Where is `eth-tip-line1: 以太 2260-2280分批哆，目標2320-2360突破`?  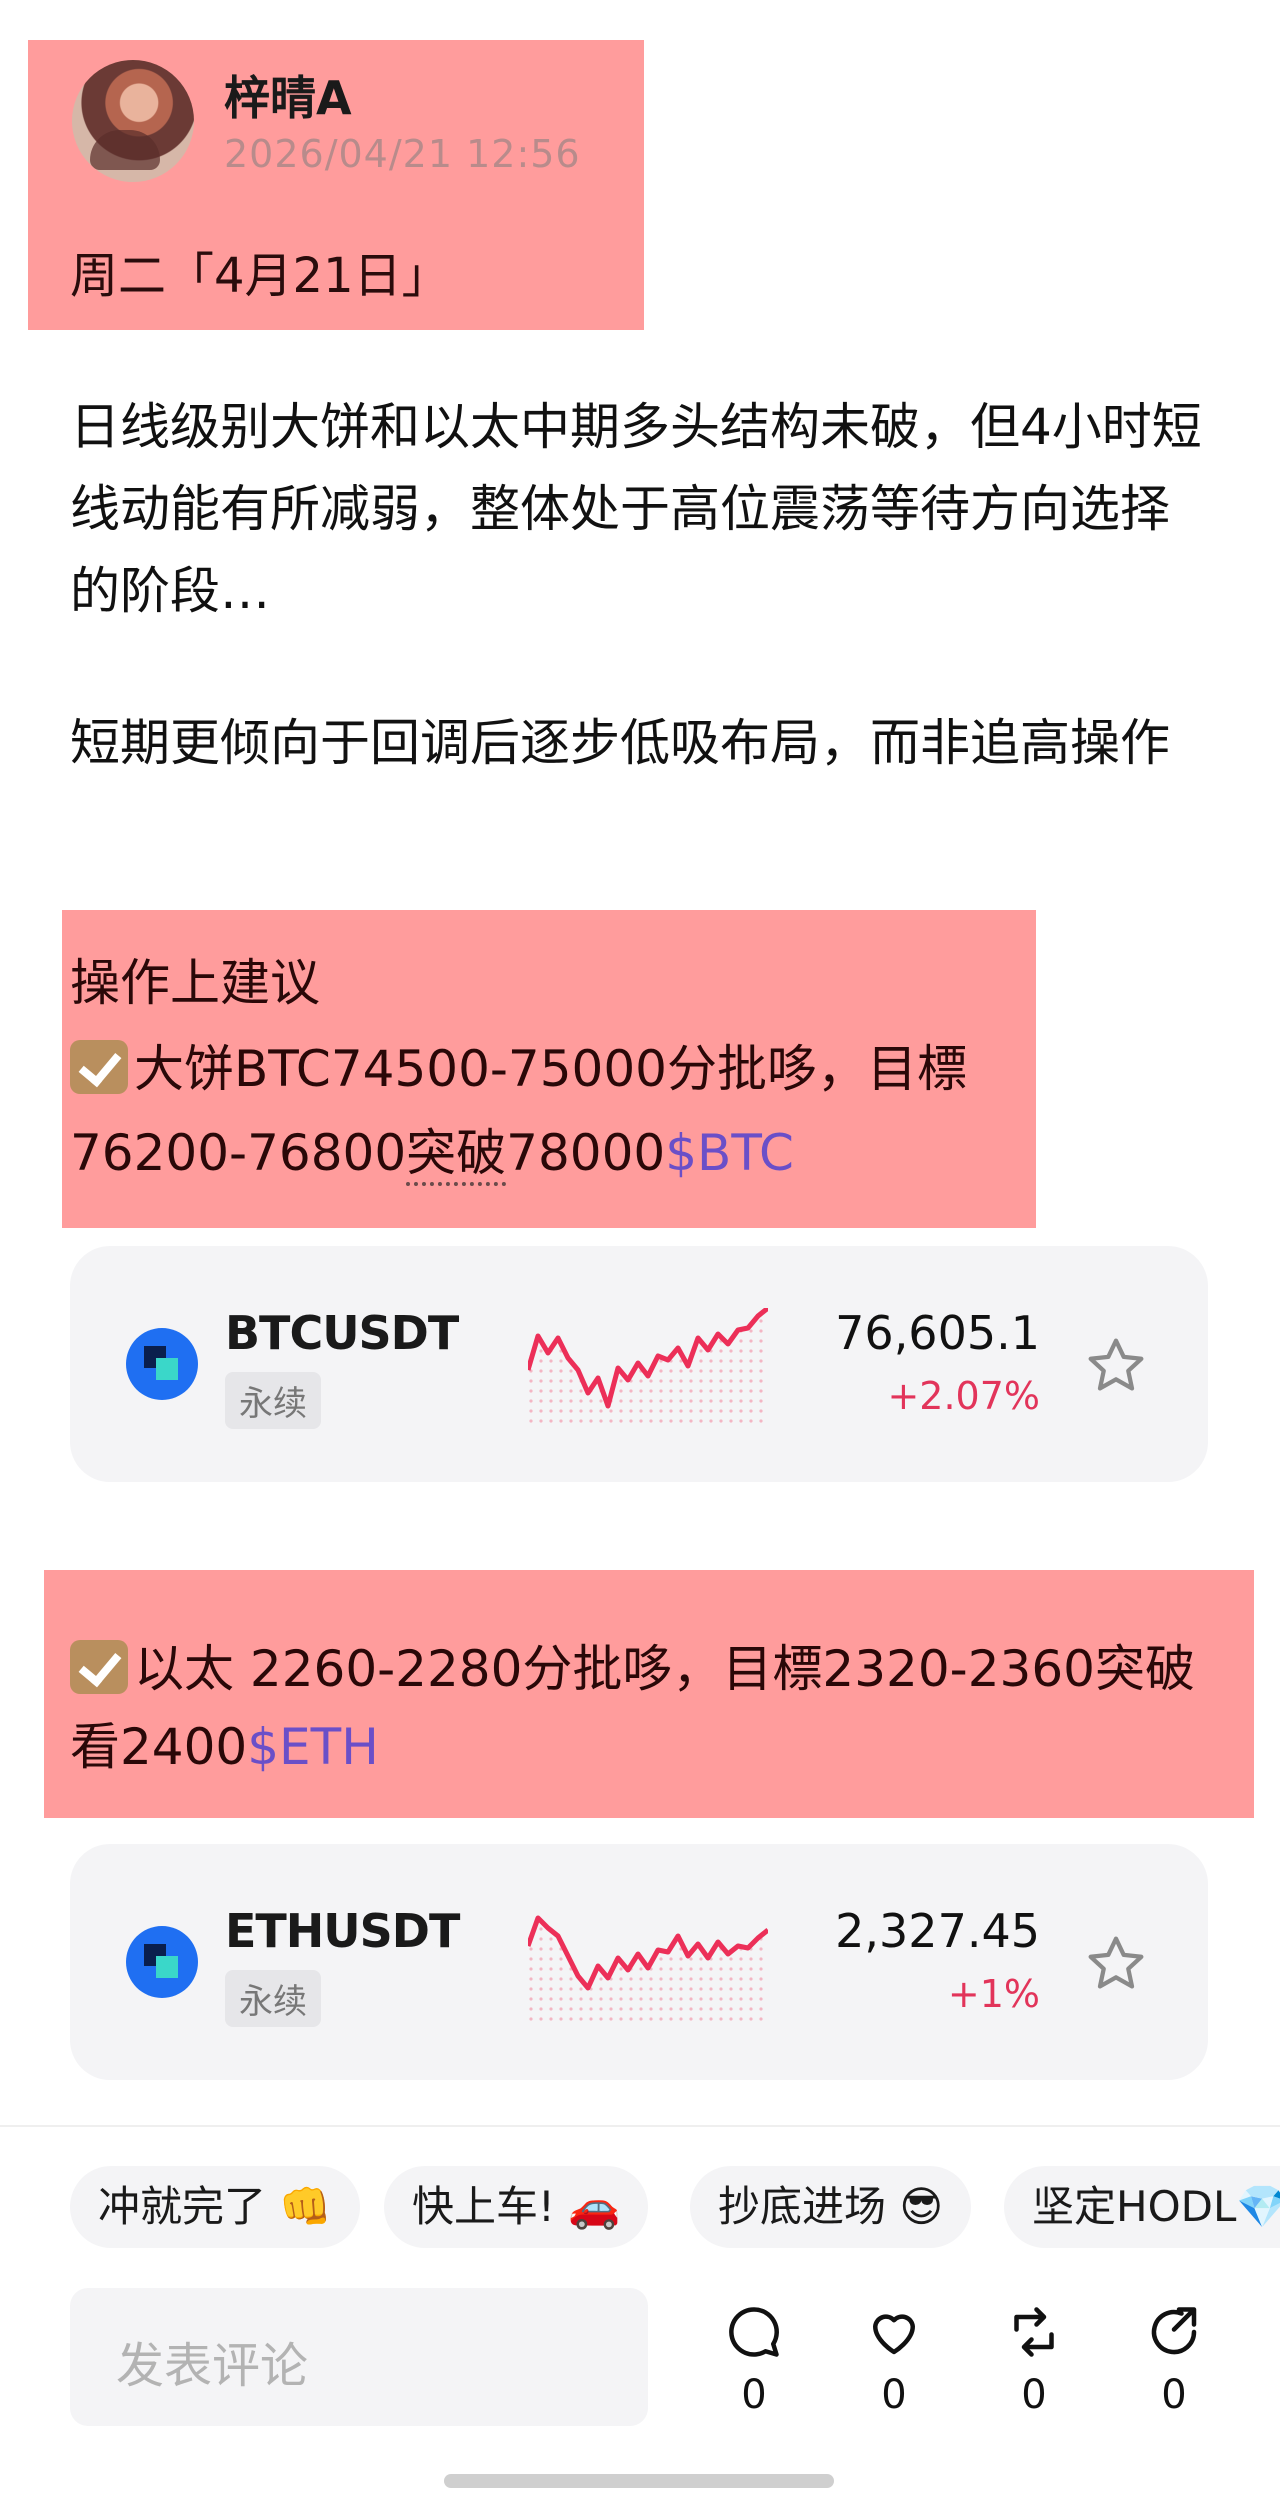 eth-tip-line1: 以太 2260-2280分批哆，目標2320-2360突破 is located at coordinates (632, 1669).